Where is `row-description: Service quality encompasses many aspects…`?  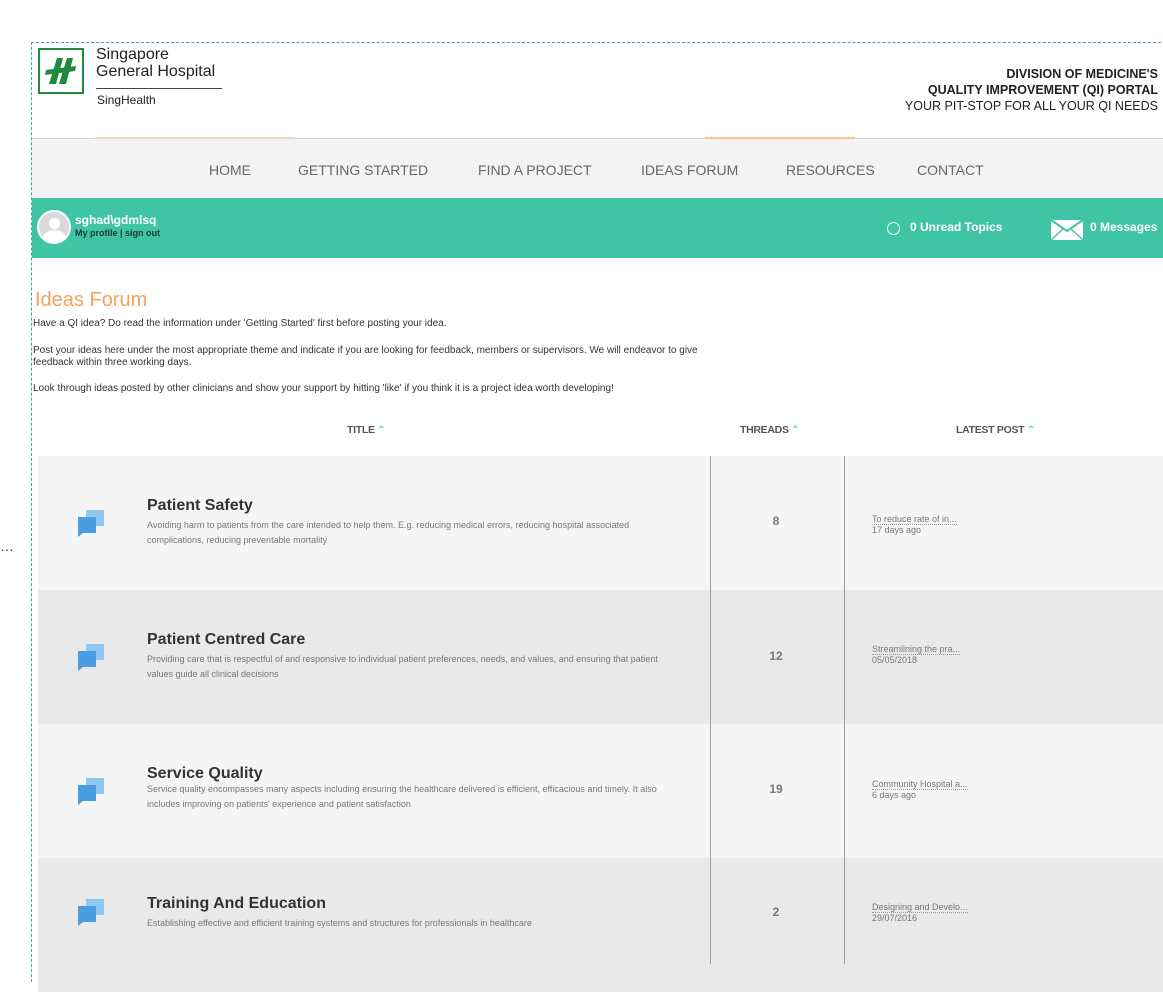
row-description: Service quality encompasses many aspects… is located at coordinates (402, 796).